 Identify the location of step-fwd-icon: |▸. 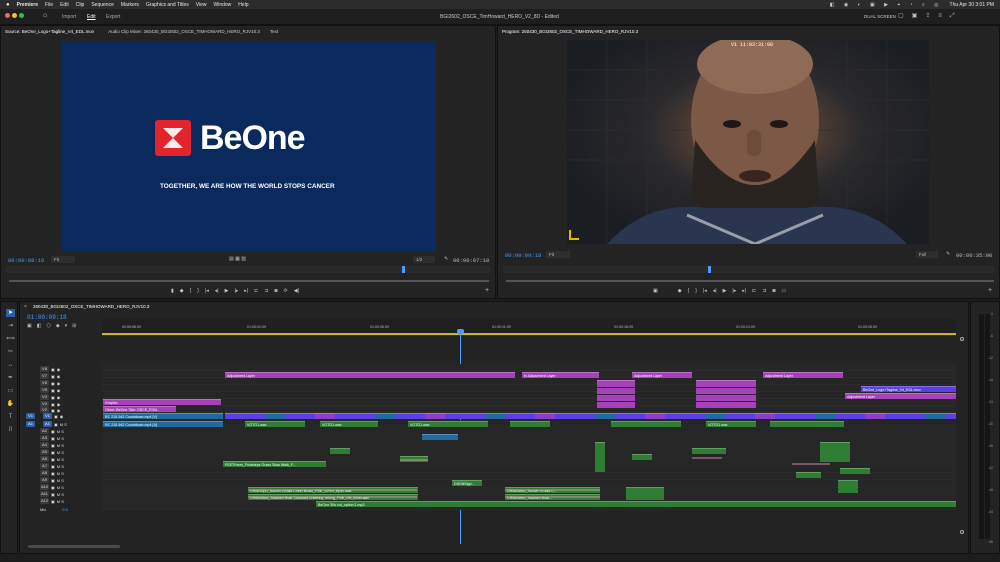
(236, 291).